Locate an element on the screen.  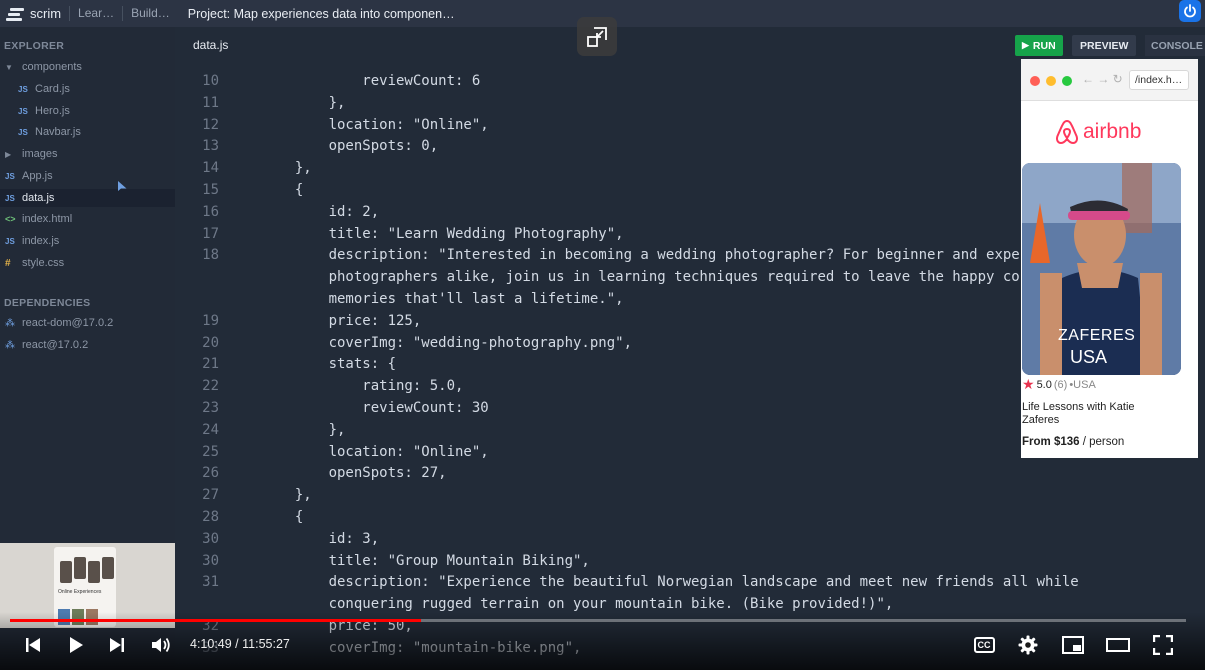
code-line: 26 openSpots: 27, is located at coordinates (310, 473).